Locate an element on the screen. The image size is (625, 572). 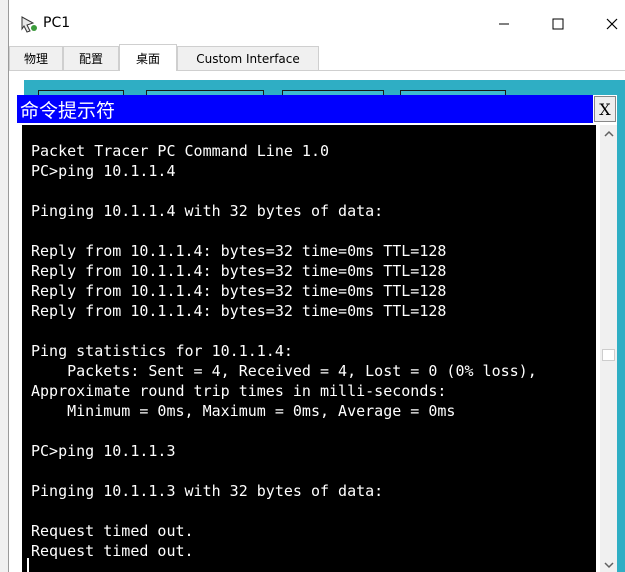
maximize-button is located at coordinates (558, 24).